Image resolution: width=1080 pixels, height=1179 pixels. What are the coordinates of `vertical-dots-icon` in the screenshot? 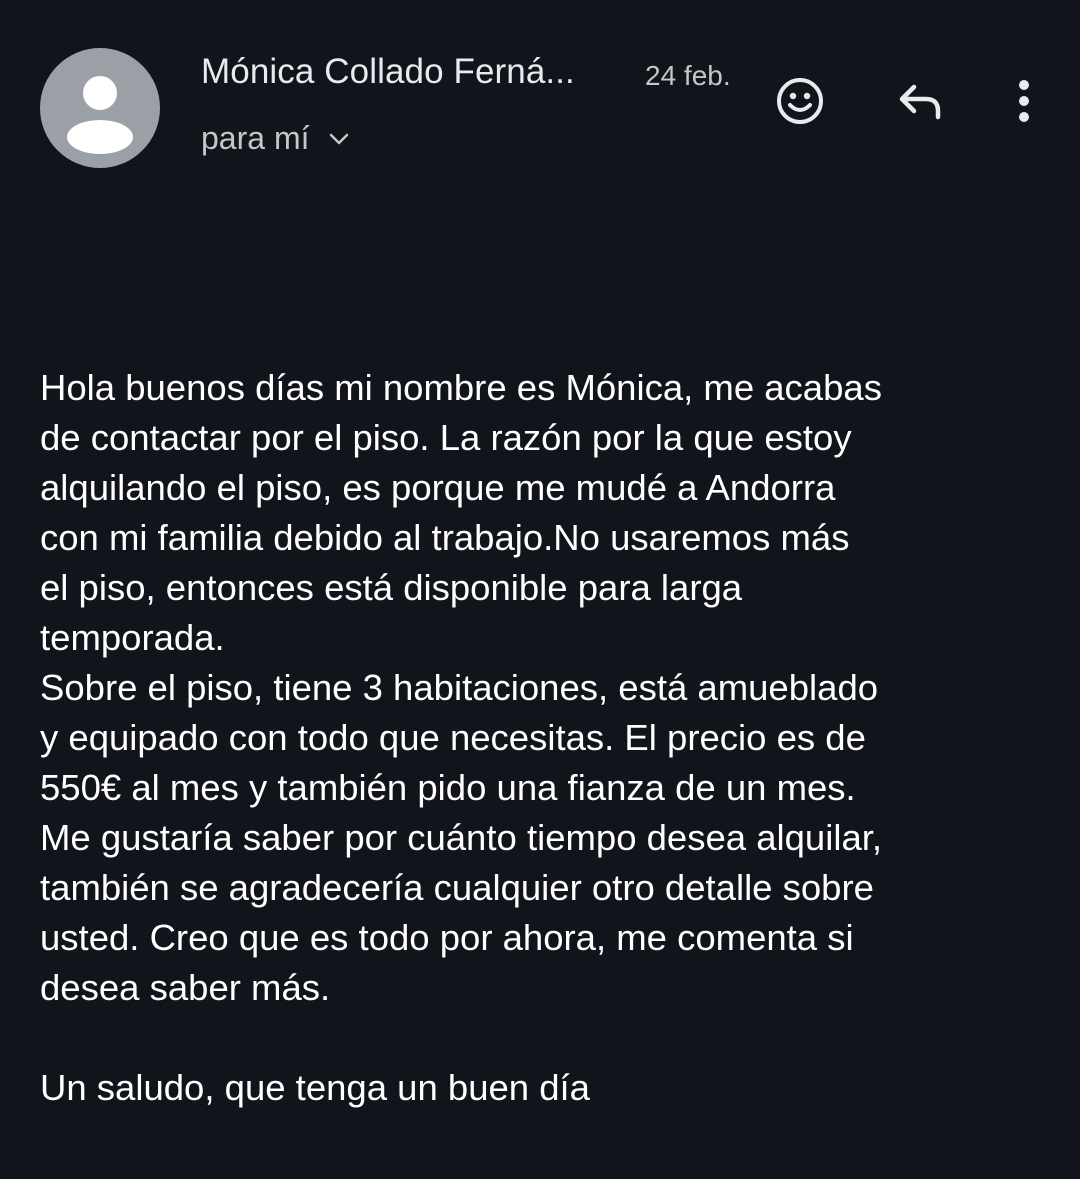 It's located at (1024, 101).